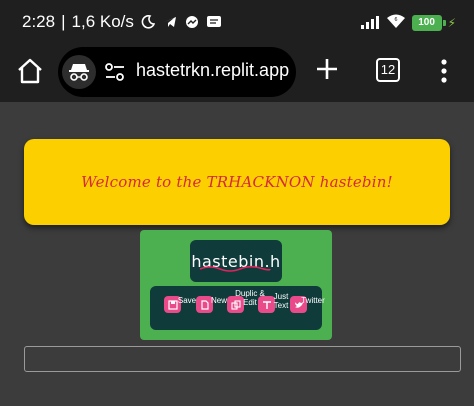  I want to click on home-button, so click(30, 71).